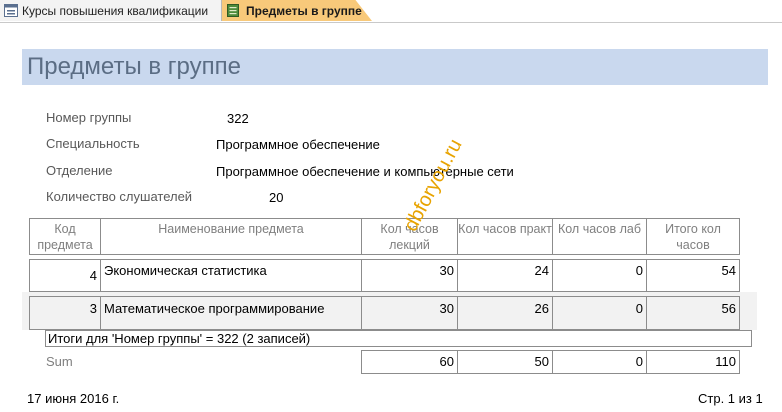 The image size is (782, 412). I want to click on tab-courses-form: Курсы повышения квалификации, so click(111, 10).